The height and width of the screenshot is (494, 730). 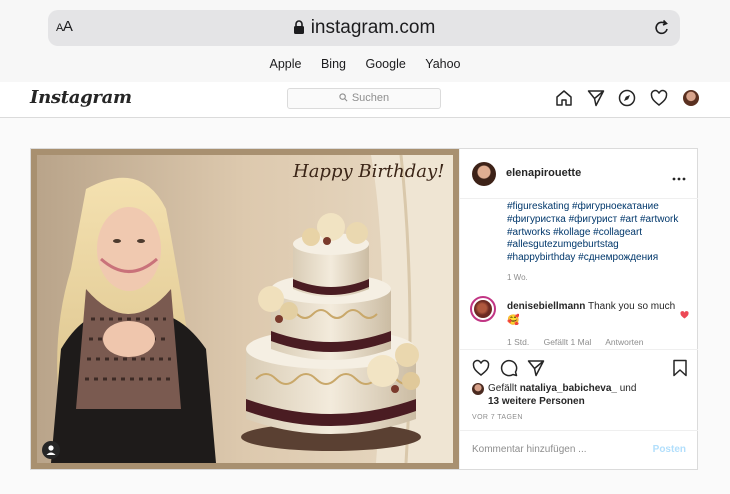 What do you see at coordinates (51, 450) in the screenshot?
I see `user-tag-icon` at bounding box center [51, 450].